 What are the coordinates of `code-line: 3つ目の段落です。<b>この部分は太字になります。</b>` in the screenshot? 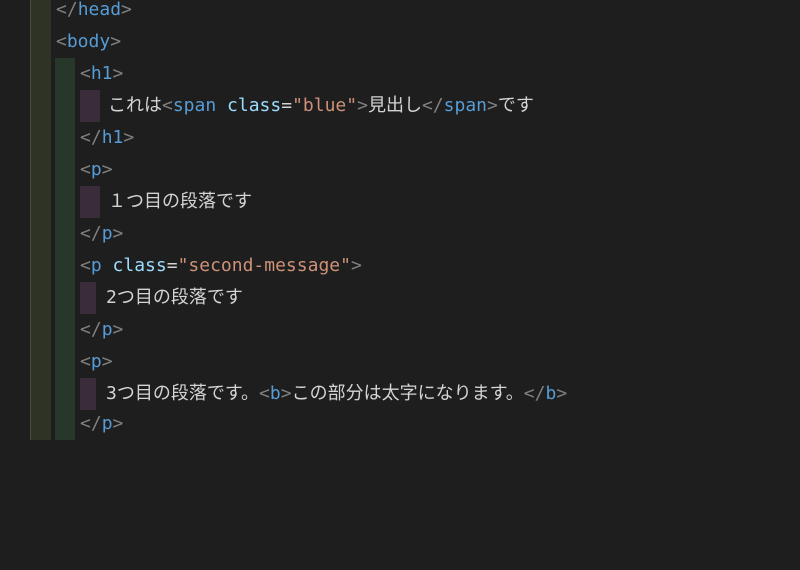 It's located at (400, 394).